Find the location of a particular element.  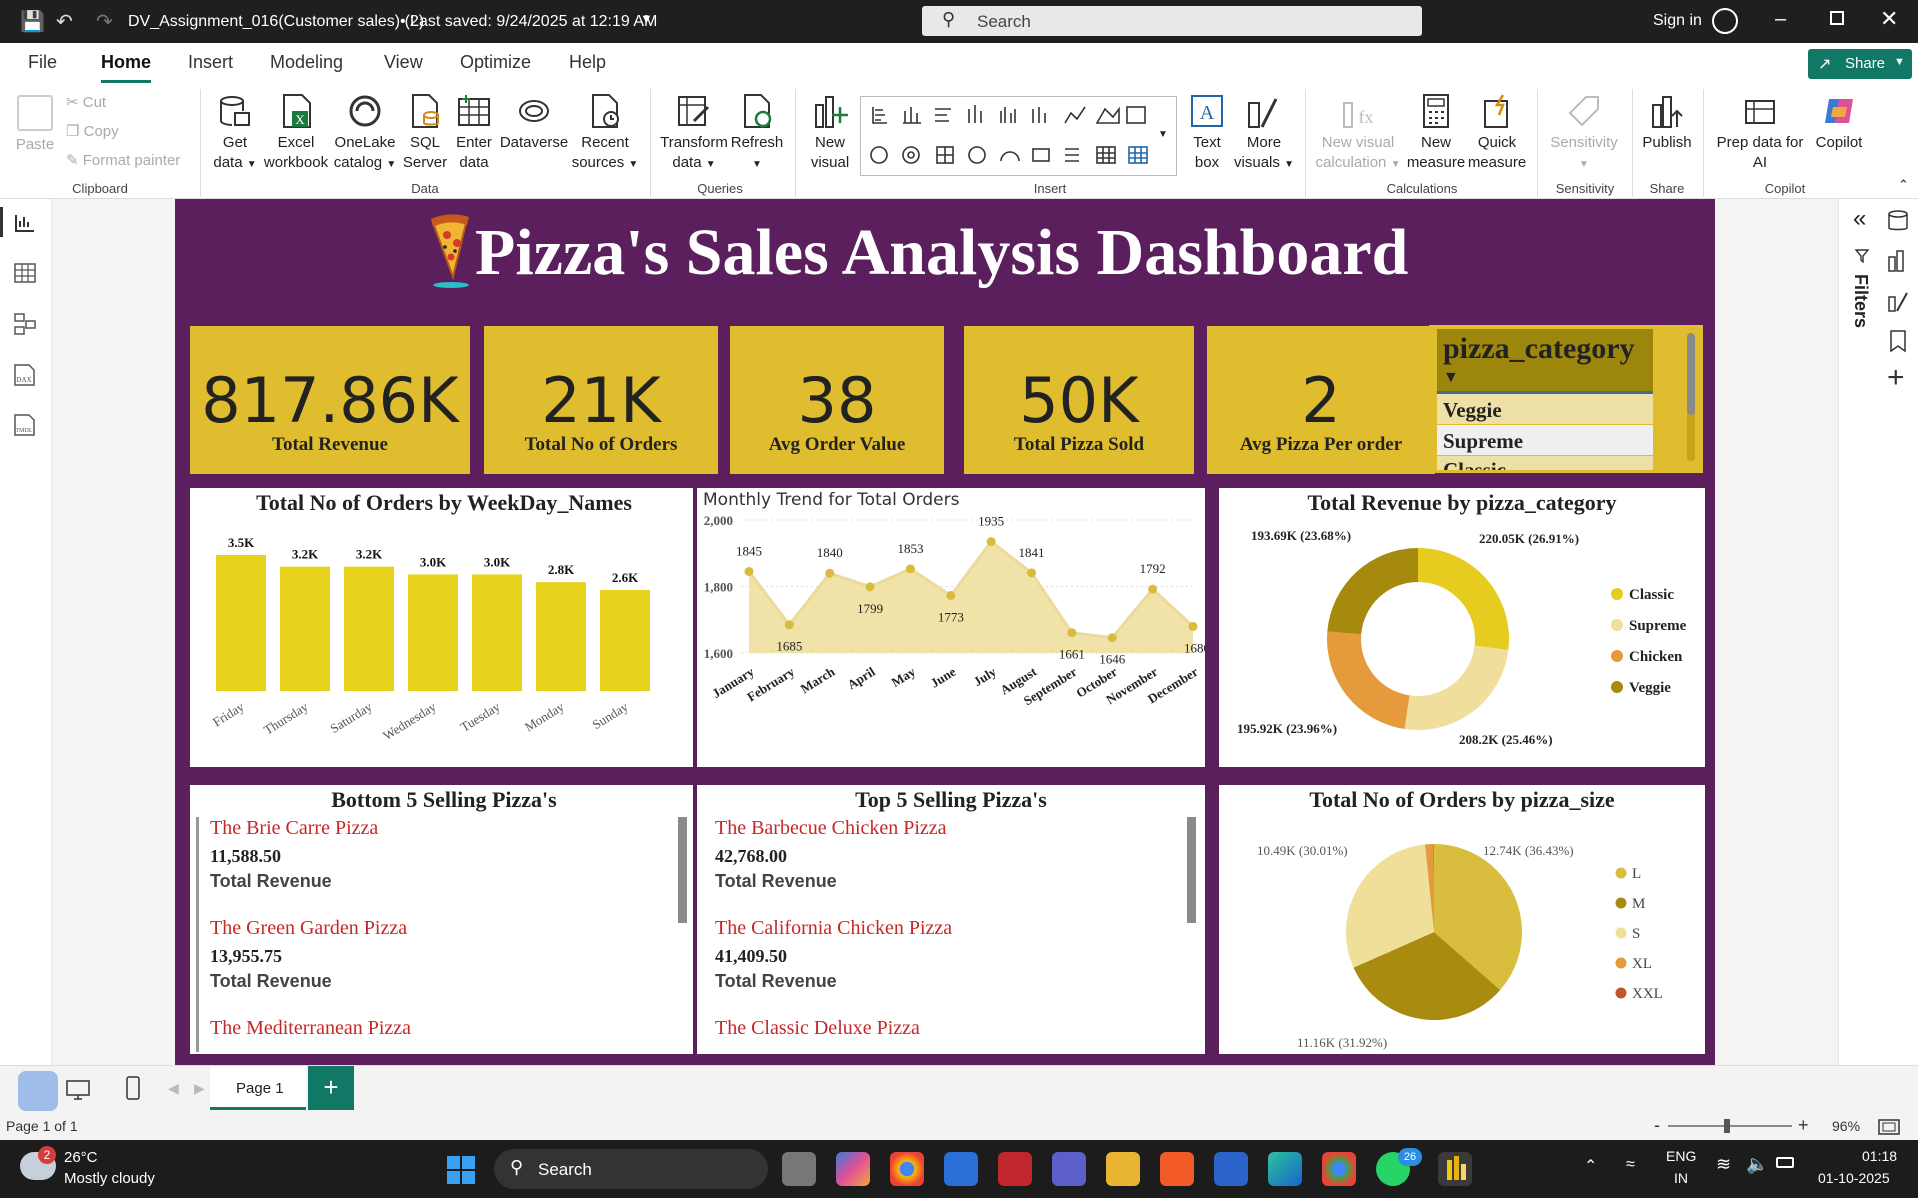

clock-date: 01-10-2025 is located at coordinates (1854, 1178).